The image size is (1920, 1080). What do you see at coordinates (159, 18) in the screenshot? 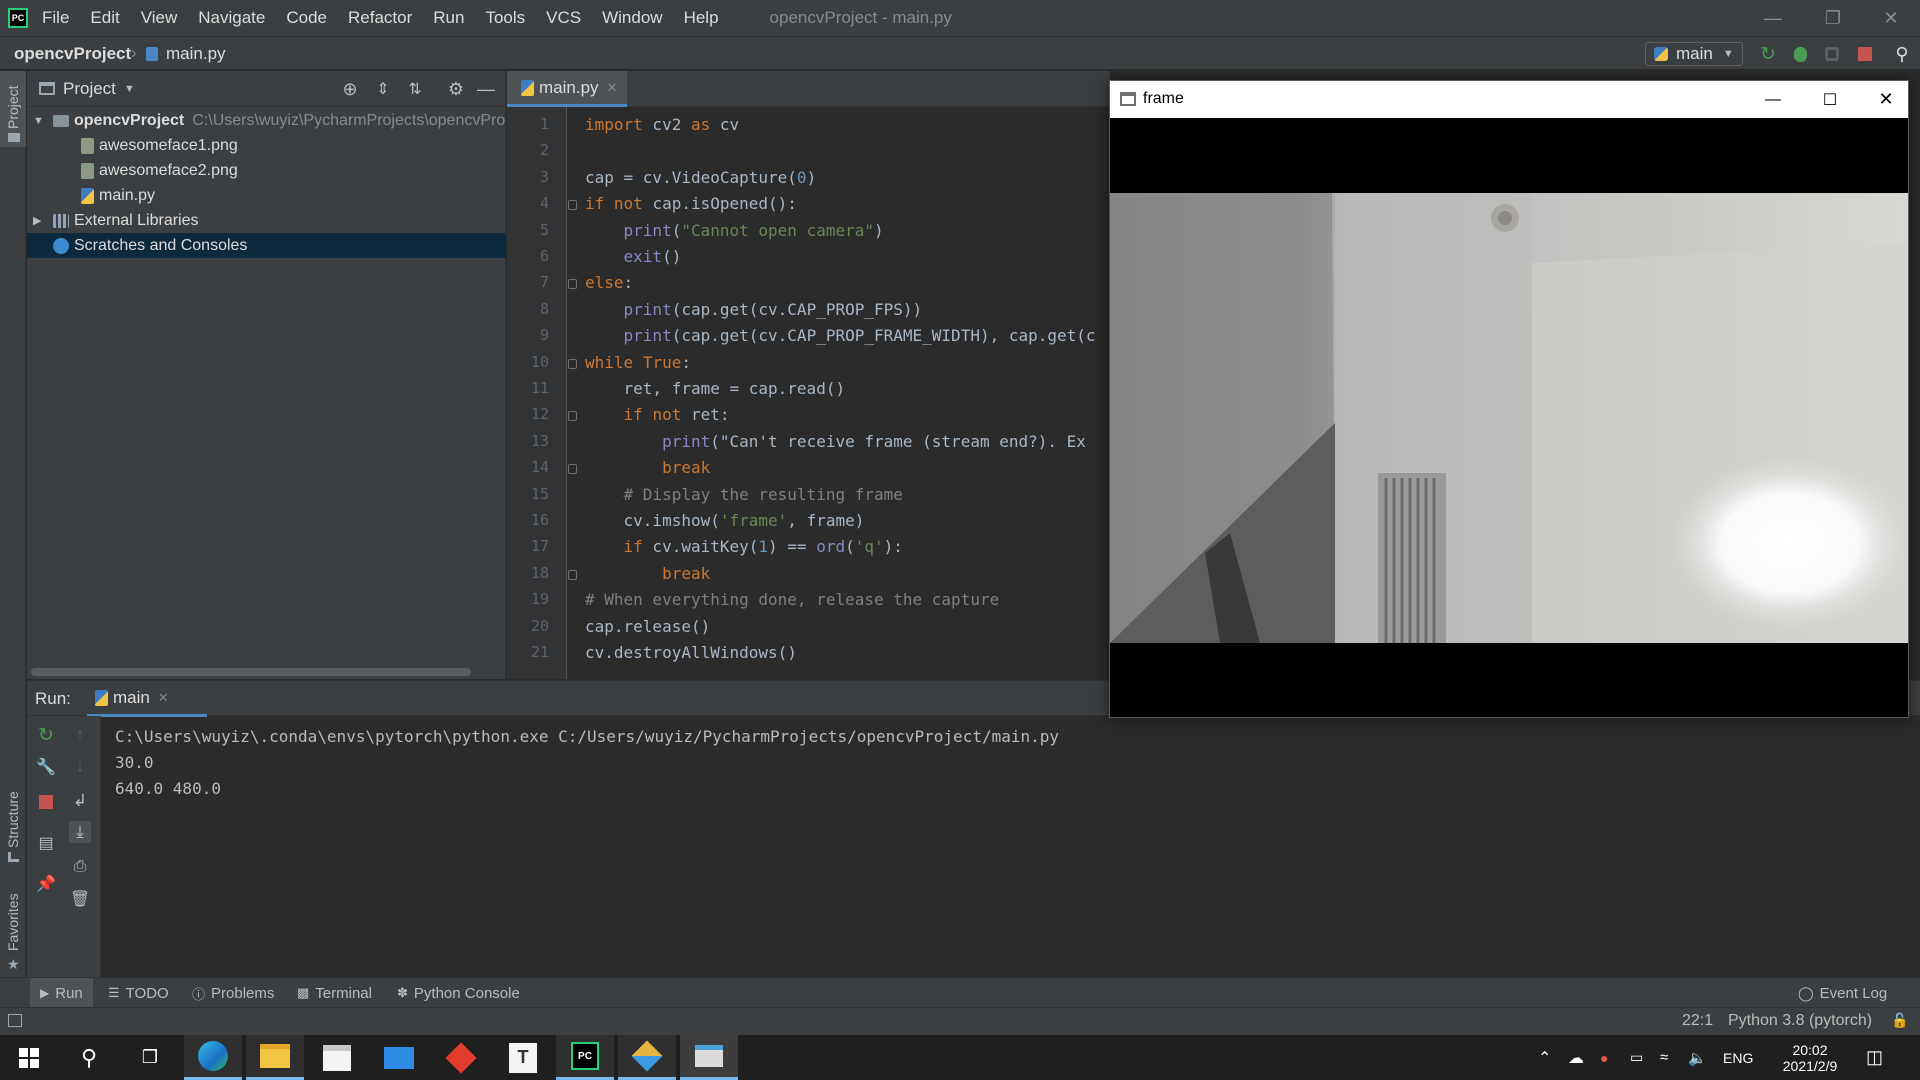
I see `menu-view: View` at bounding box center [159, 18].